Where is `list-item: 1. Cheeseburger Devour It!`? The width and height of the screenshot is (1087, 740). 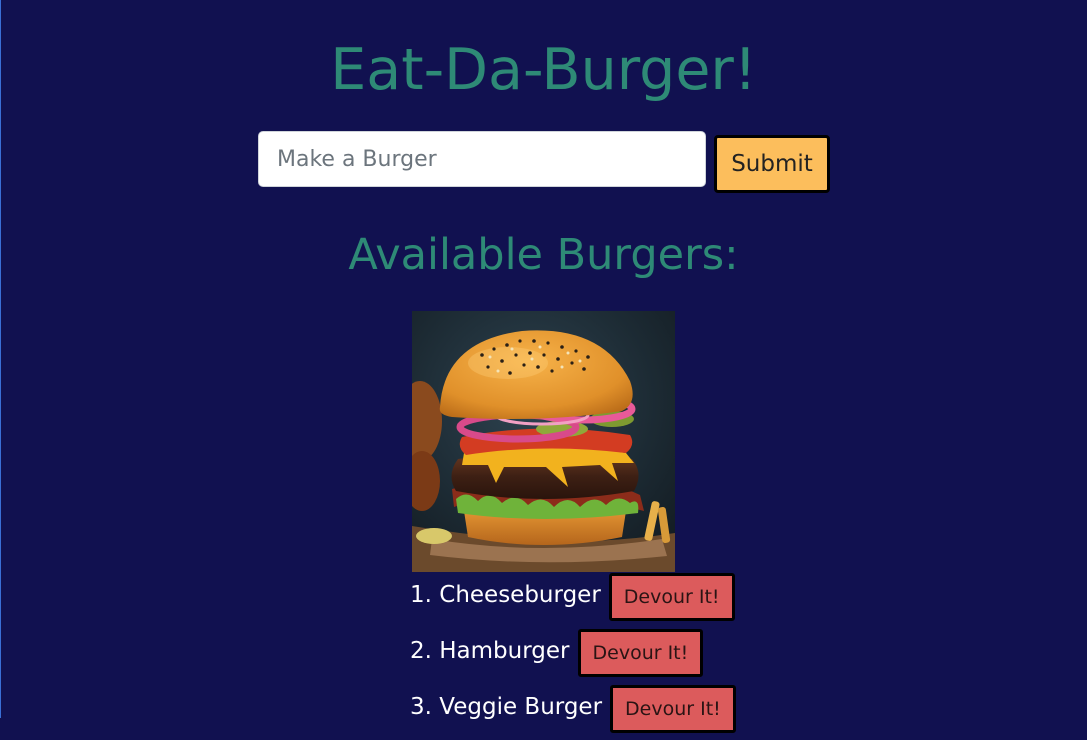 list-item: 1. Cheeseburger Devour It! is located at coordinates (573, 600).